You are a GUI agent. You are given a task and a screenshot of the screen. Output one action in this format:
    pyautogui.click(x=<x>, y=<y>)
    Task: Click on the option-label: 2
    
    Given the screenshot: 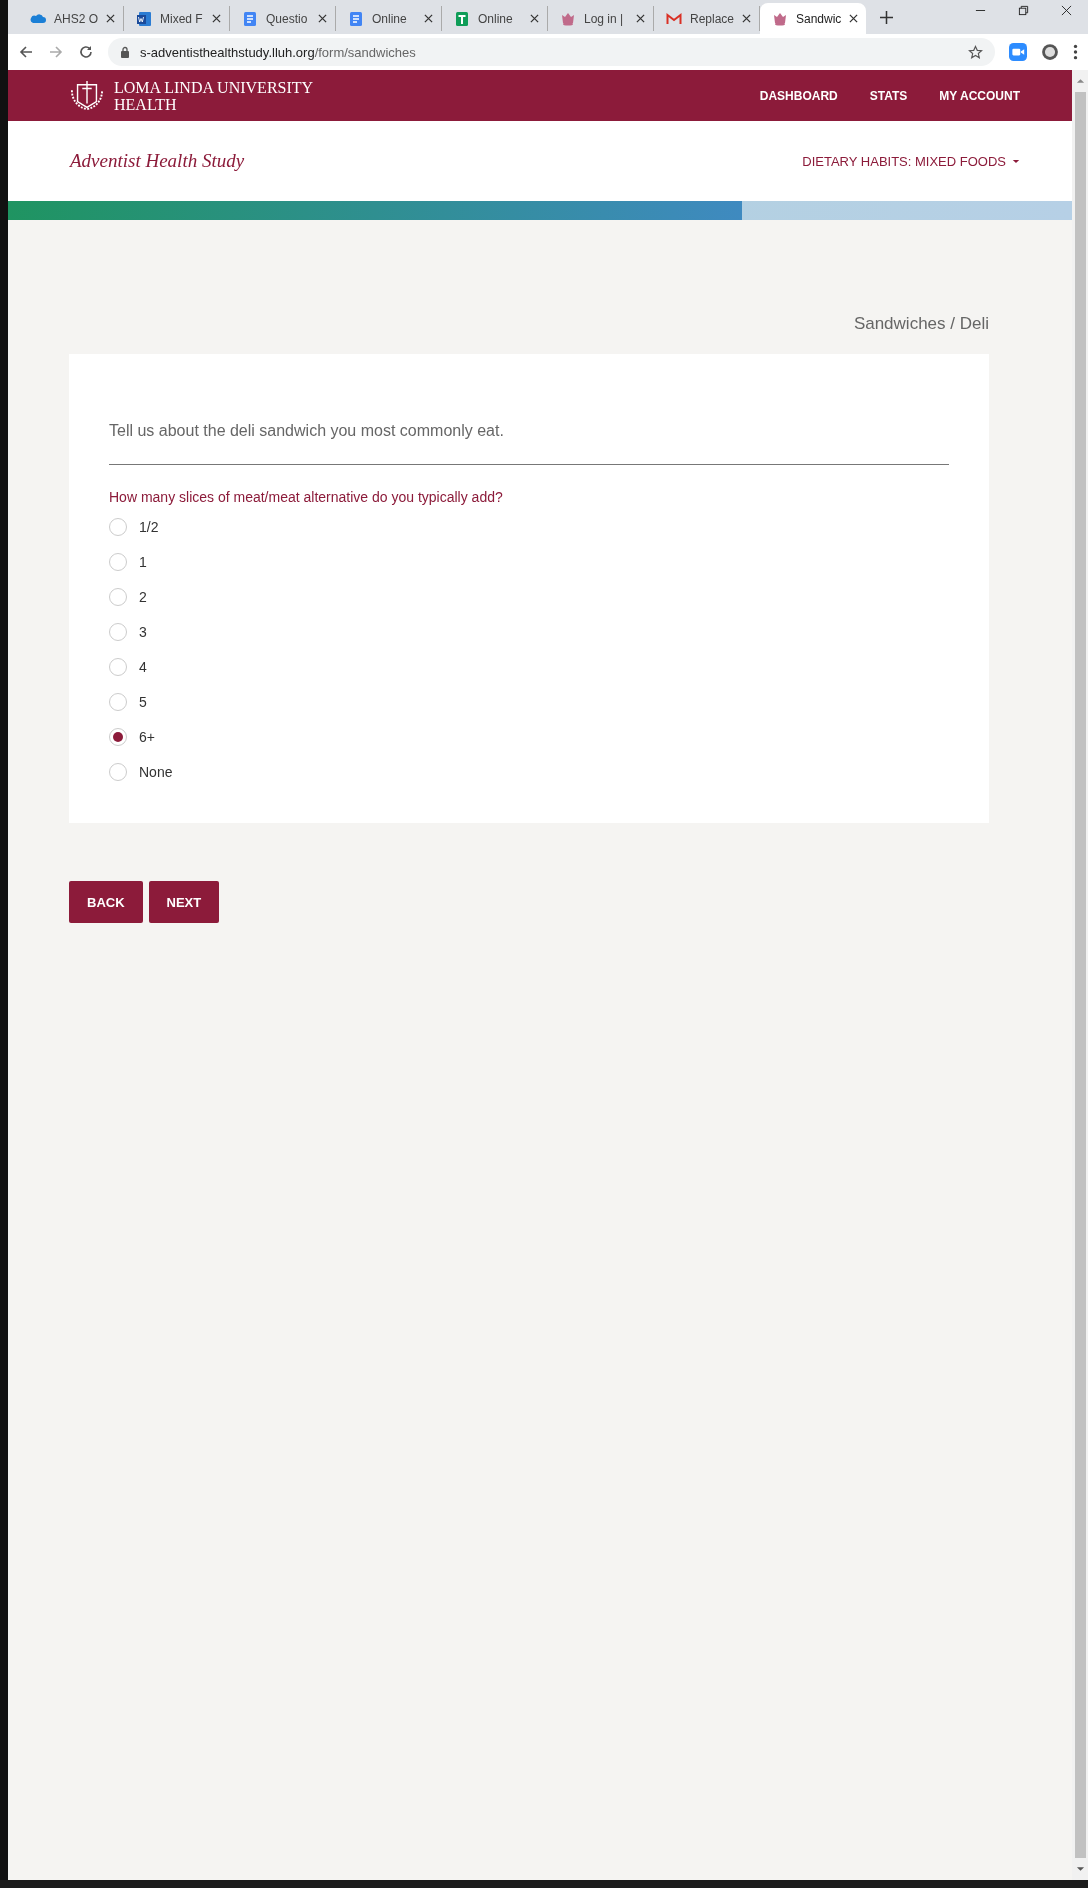 What is the action you would take?
    pyautogui.click(x=143, y=596)
    